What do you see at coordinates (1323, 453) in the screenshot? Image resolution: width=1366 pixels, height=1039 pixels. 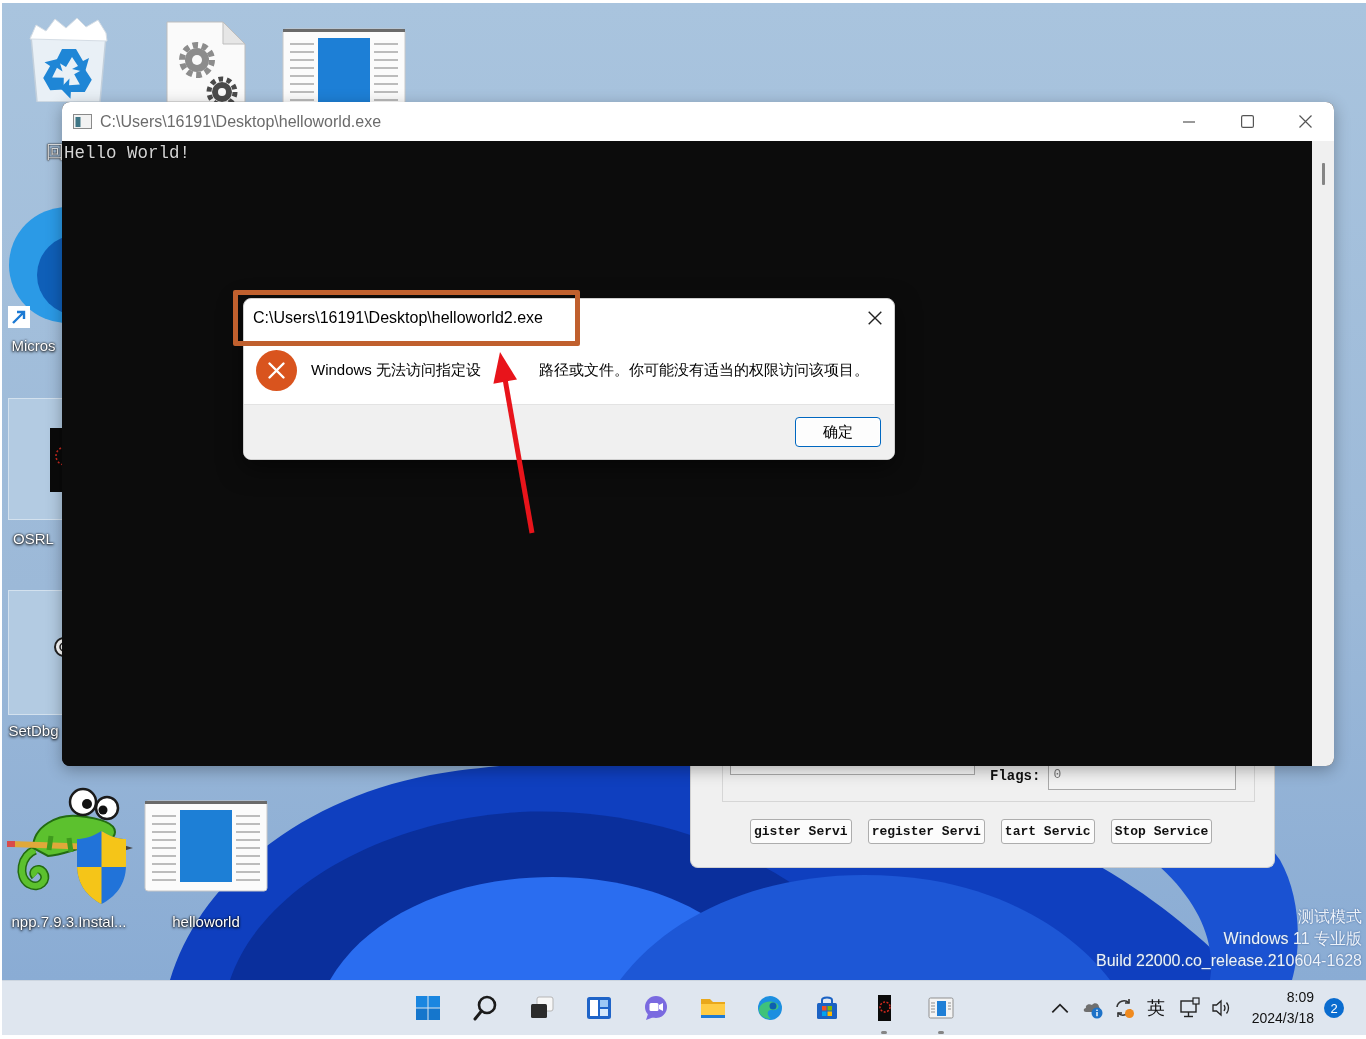 I see `scrollbar-track` at bounding box center [1323, 453].